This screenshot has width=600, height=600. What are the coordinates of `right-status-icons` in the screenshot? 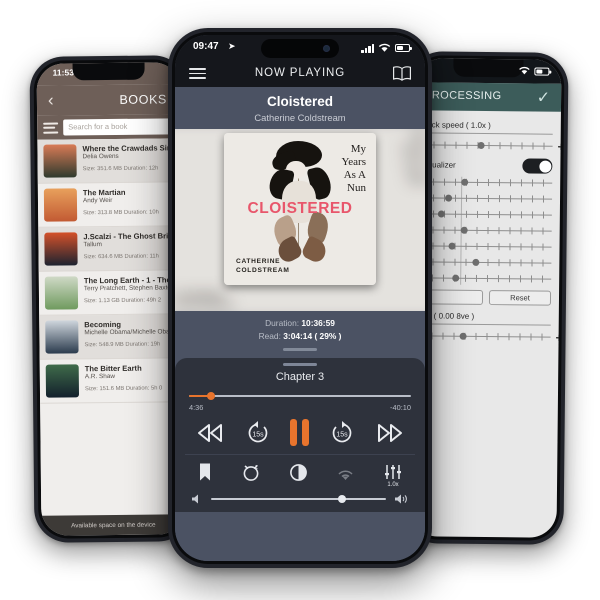 It's located at (534, 71).